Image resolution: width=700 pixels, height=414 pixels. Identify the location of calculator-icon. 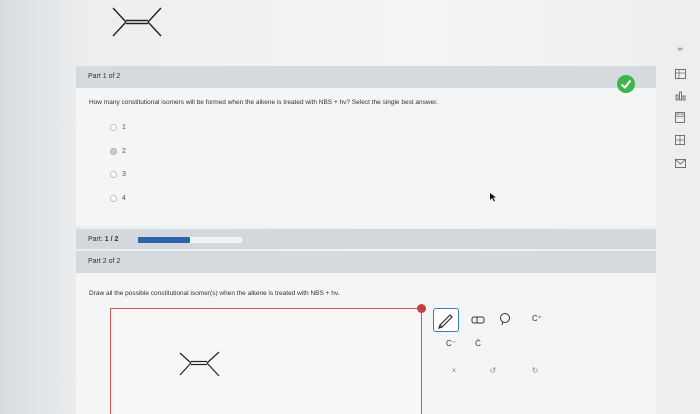
(680, 117).